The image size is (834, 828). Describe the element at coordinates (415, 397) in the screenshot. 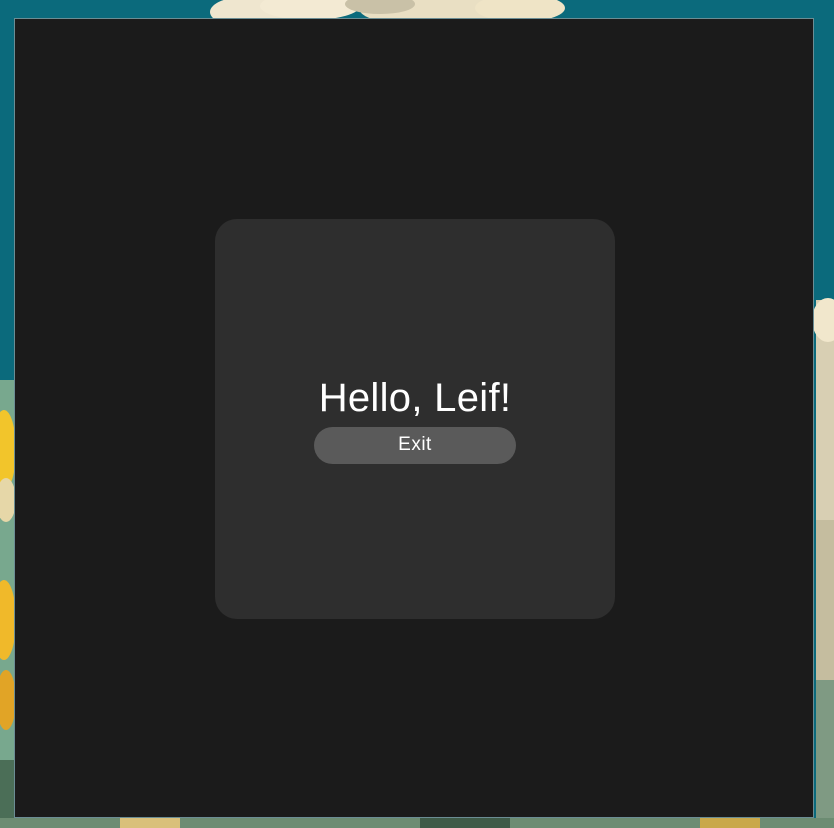

I see `greeting-text: Hello, Leif!` at that location.